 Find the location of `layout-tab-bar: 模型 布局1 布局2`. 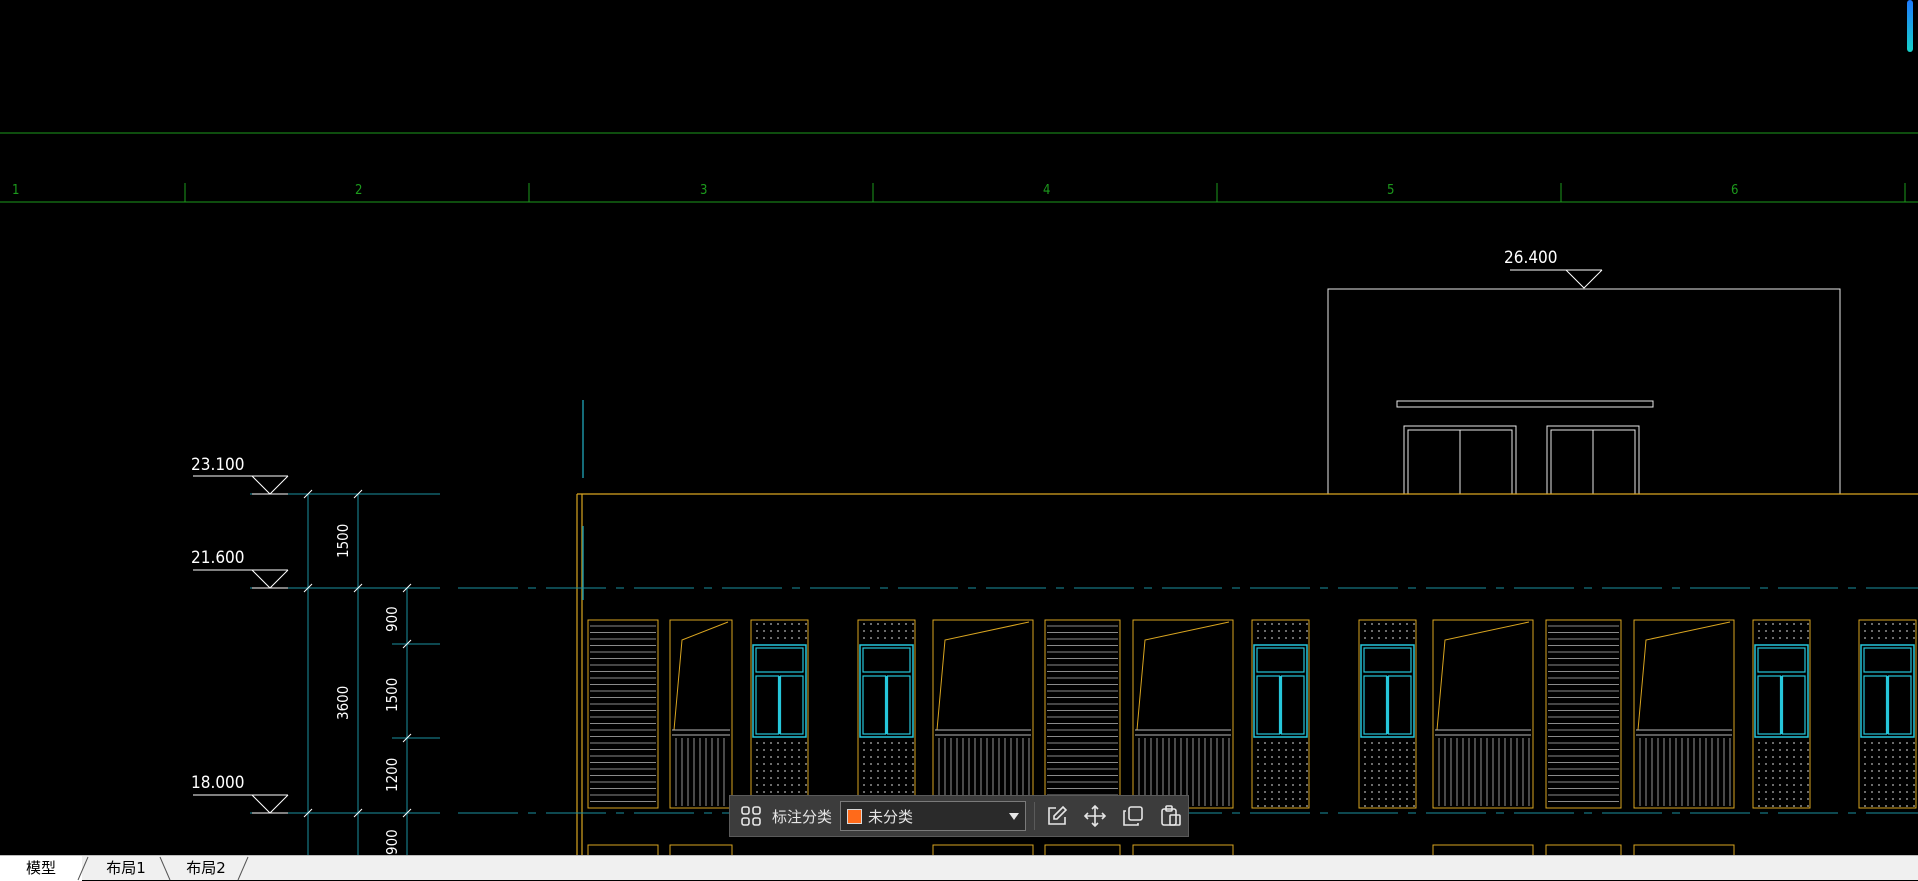

layout-tab-bar: 模型 布局1 布局2 is located at coordinates (959, 868).